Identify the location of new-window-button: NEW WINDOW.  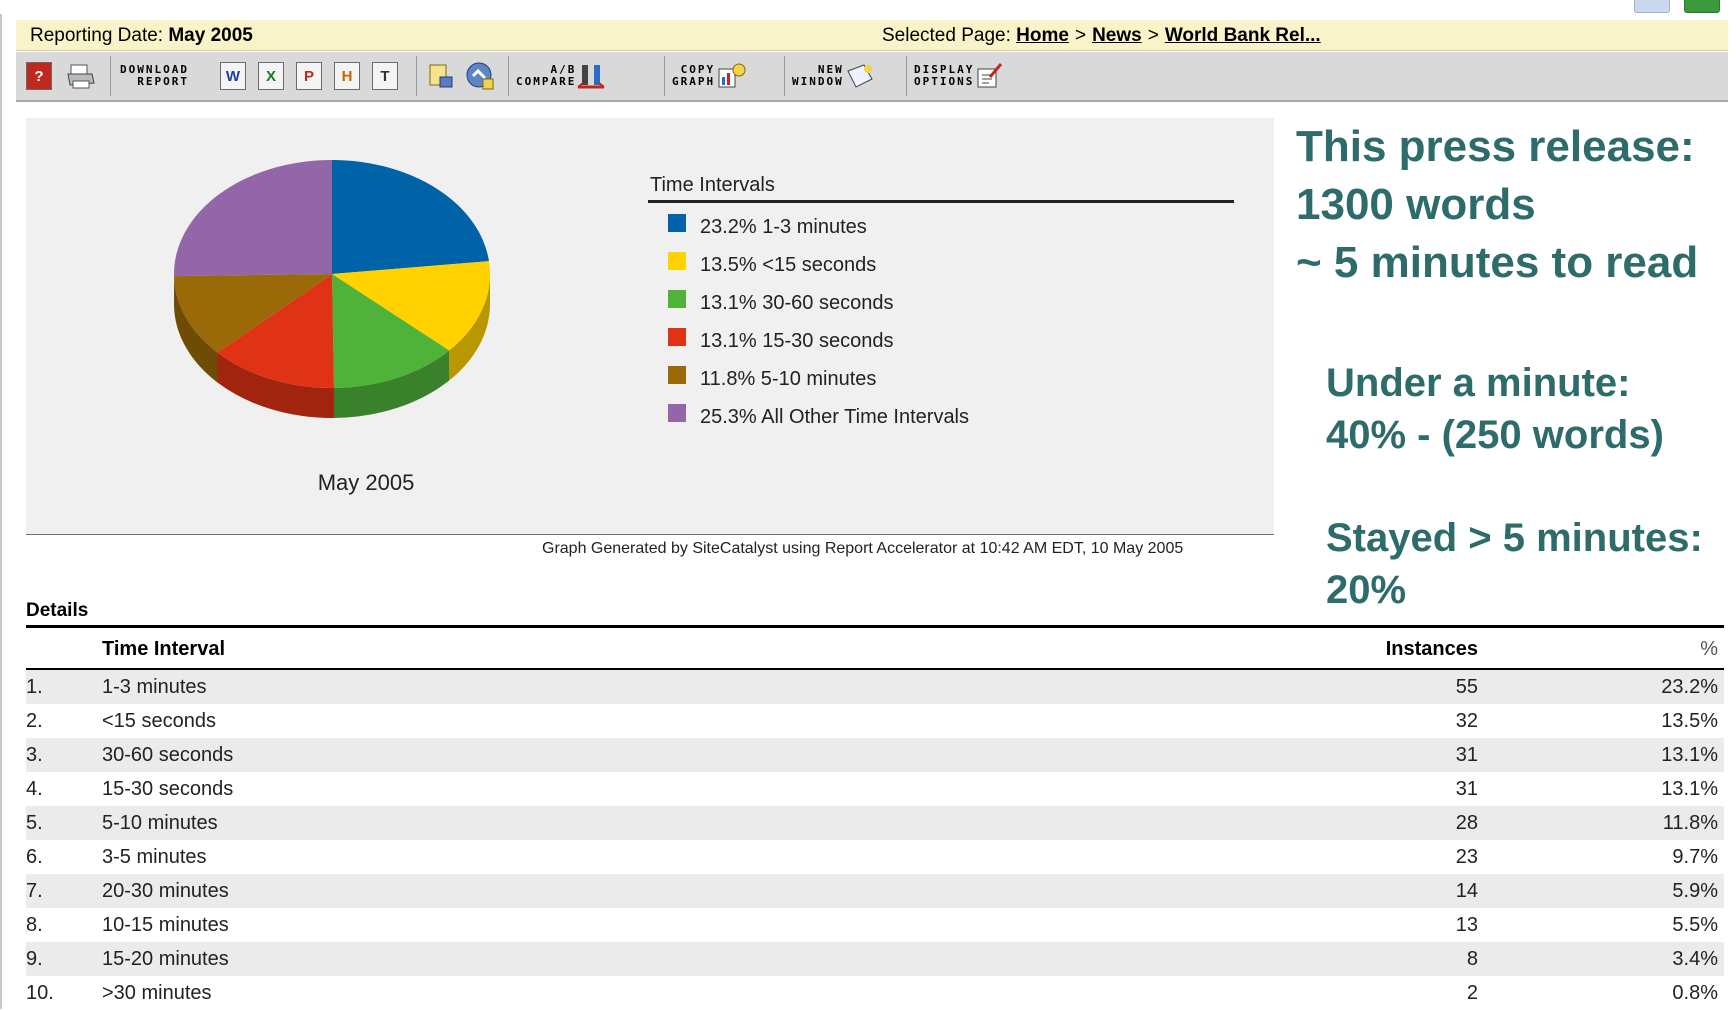
(834, 76).